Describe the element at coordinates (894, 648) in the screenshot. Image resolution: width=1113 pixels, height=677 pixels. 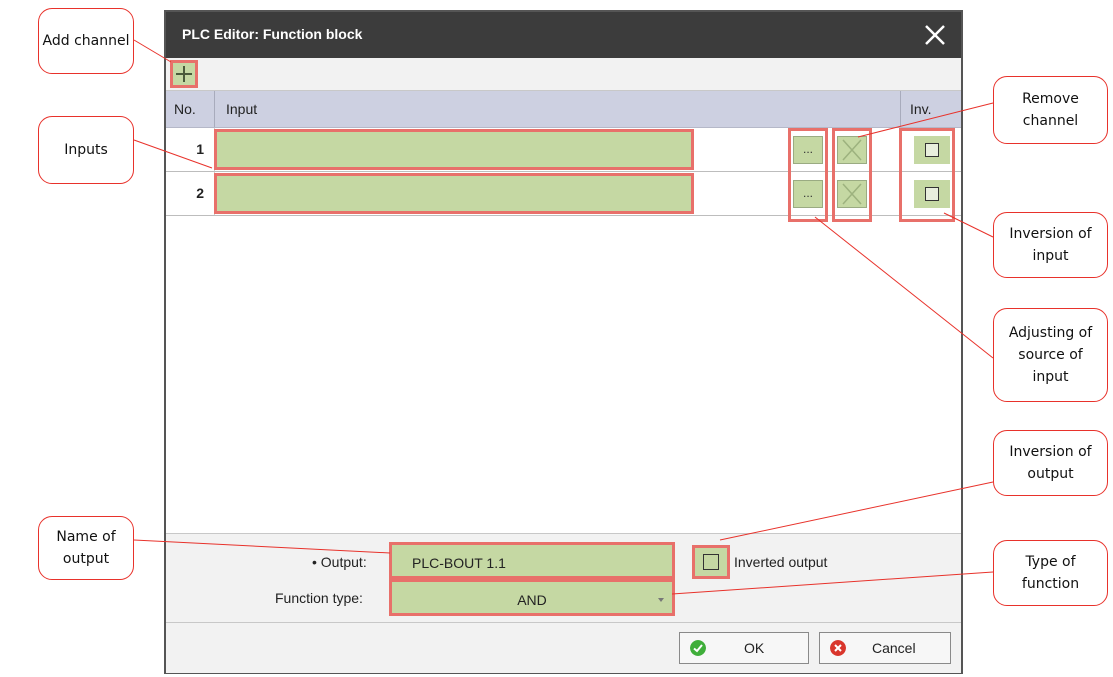
I see `cancel-label: Cancel` at that location.